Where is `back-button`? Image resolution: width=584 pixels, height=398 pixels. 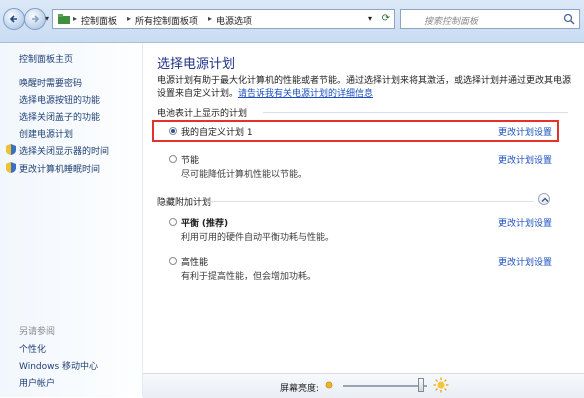 back-button is located at coordinates (14, 19).